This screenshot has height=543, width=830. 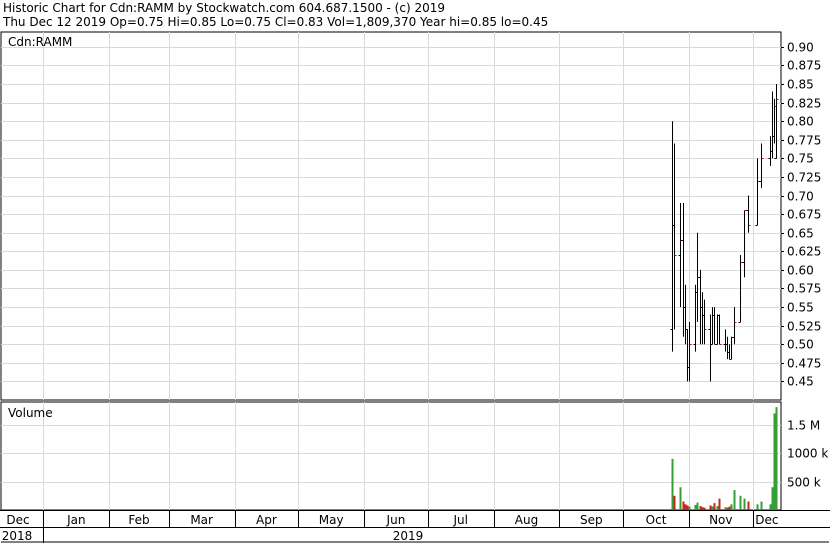 What do you see at coordinates (804, 141) in the screenshot?
I see `price-tick-label: 0.775` at bounding box center [804, 141].